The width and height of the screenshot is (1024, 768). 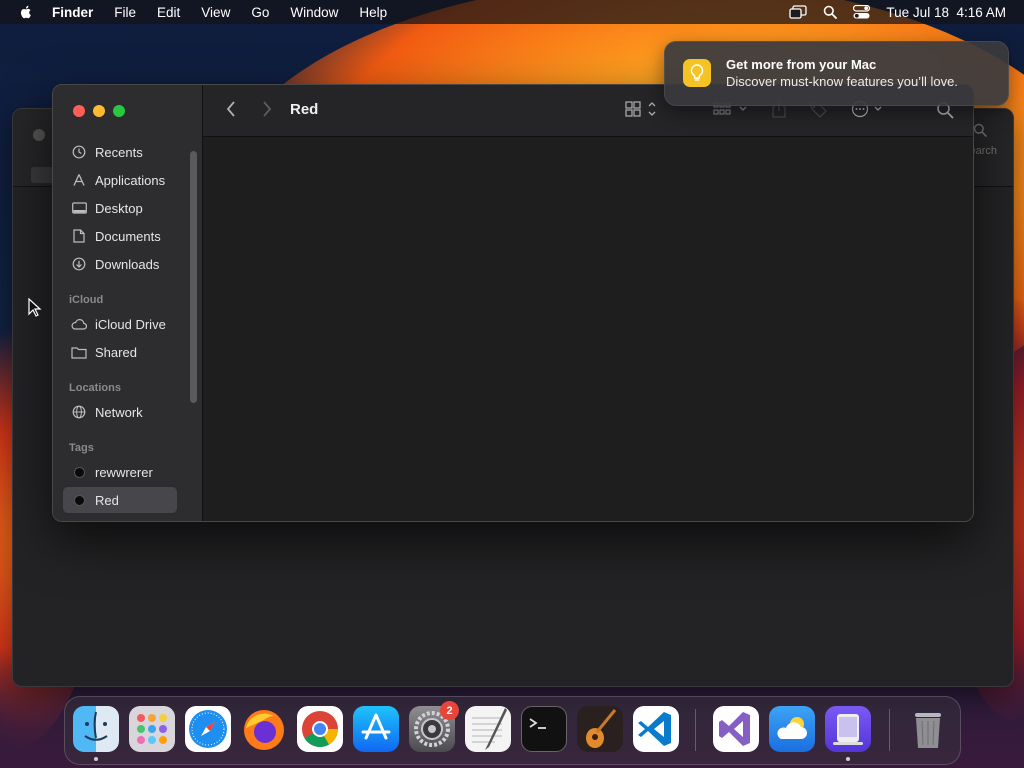 I want to click on window-control-dot, so click(x=39, y=135).